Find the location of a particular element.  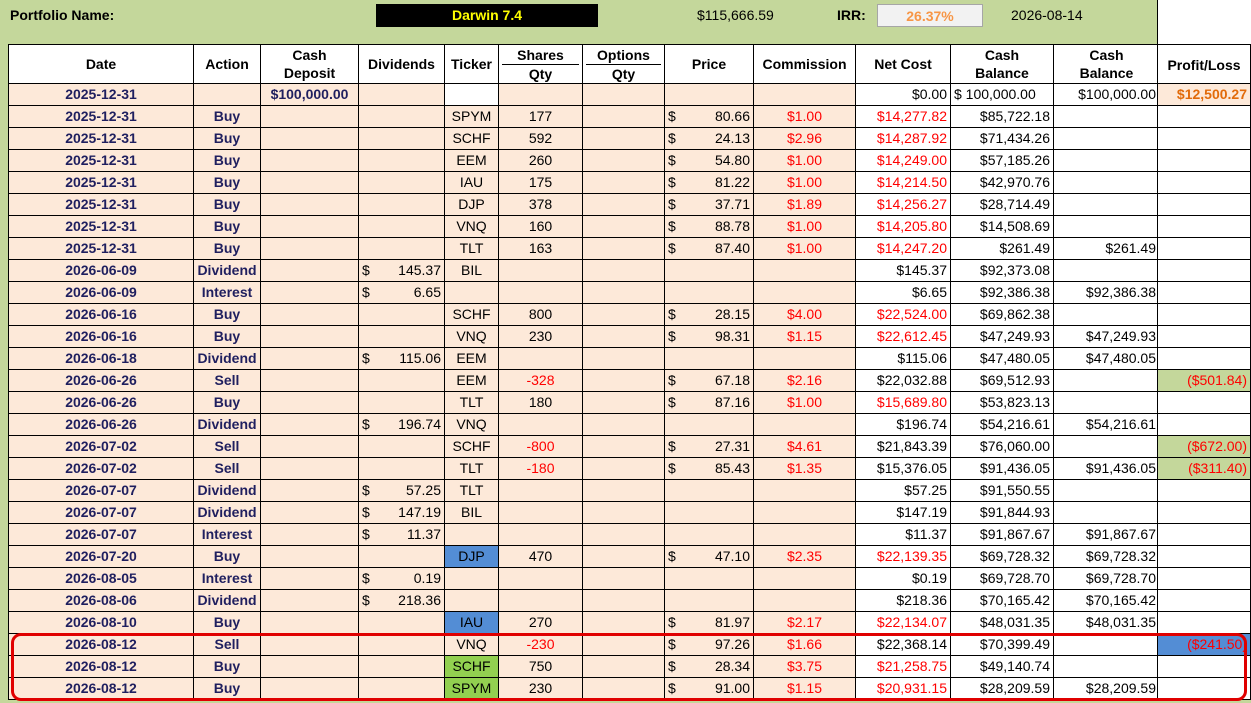

row-3-cash-balance: $71,434.26 is located at coordinates (1002, 139).